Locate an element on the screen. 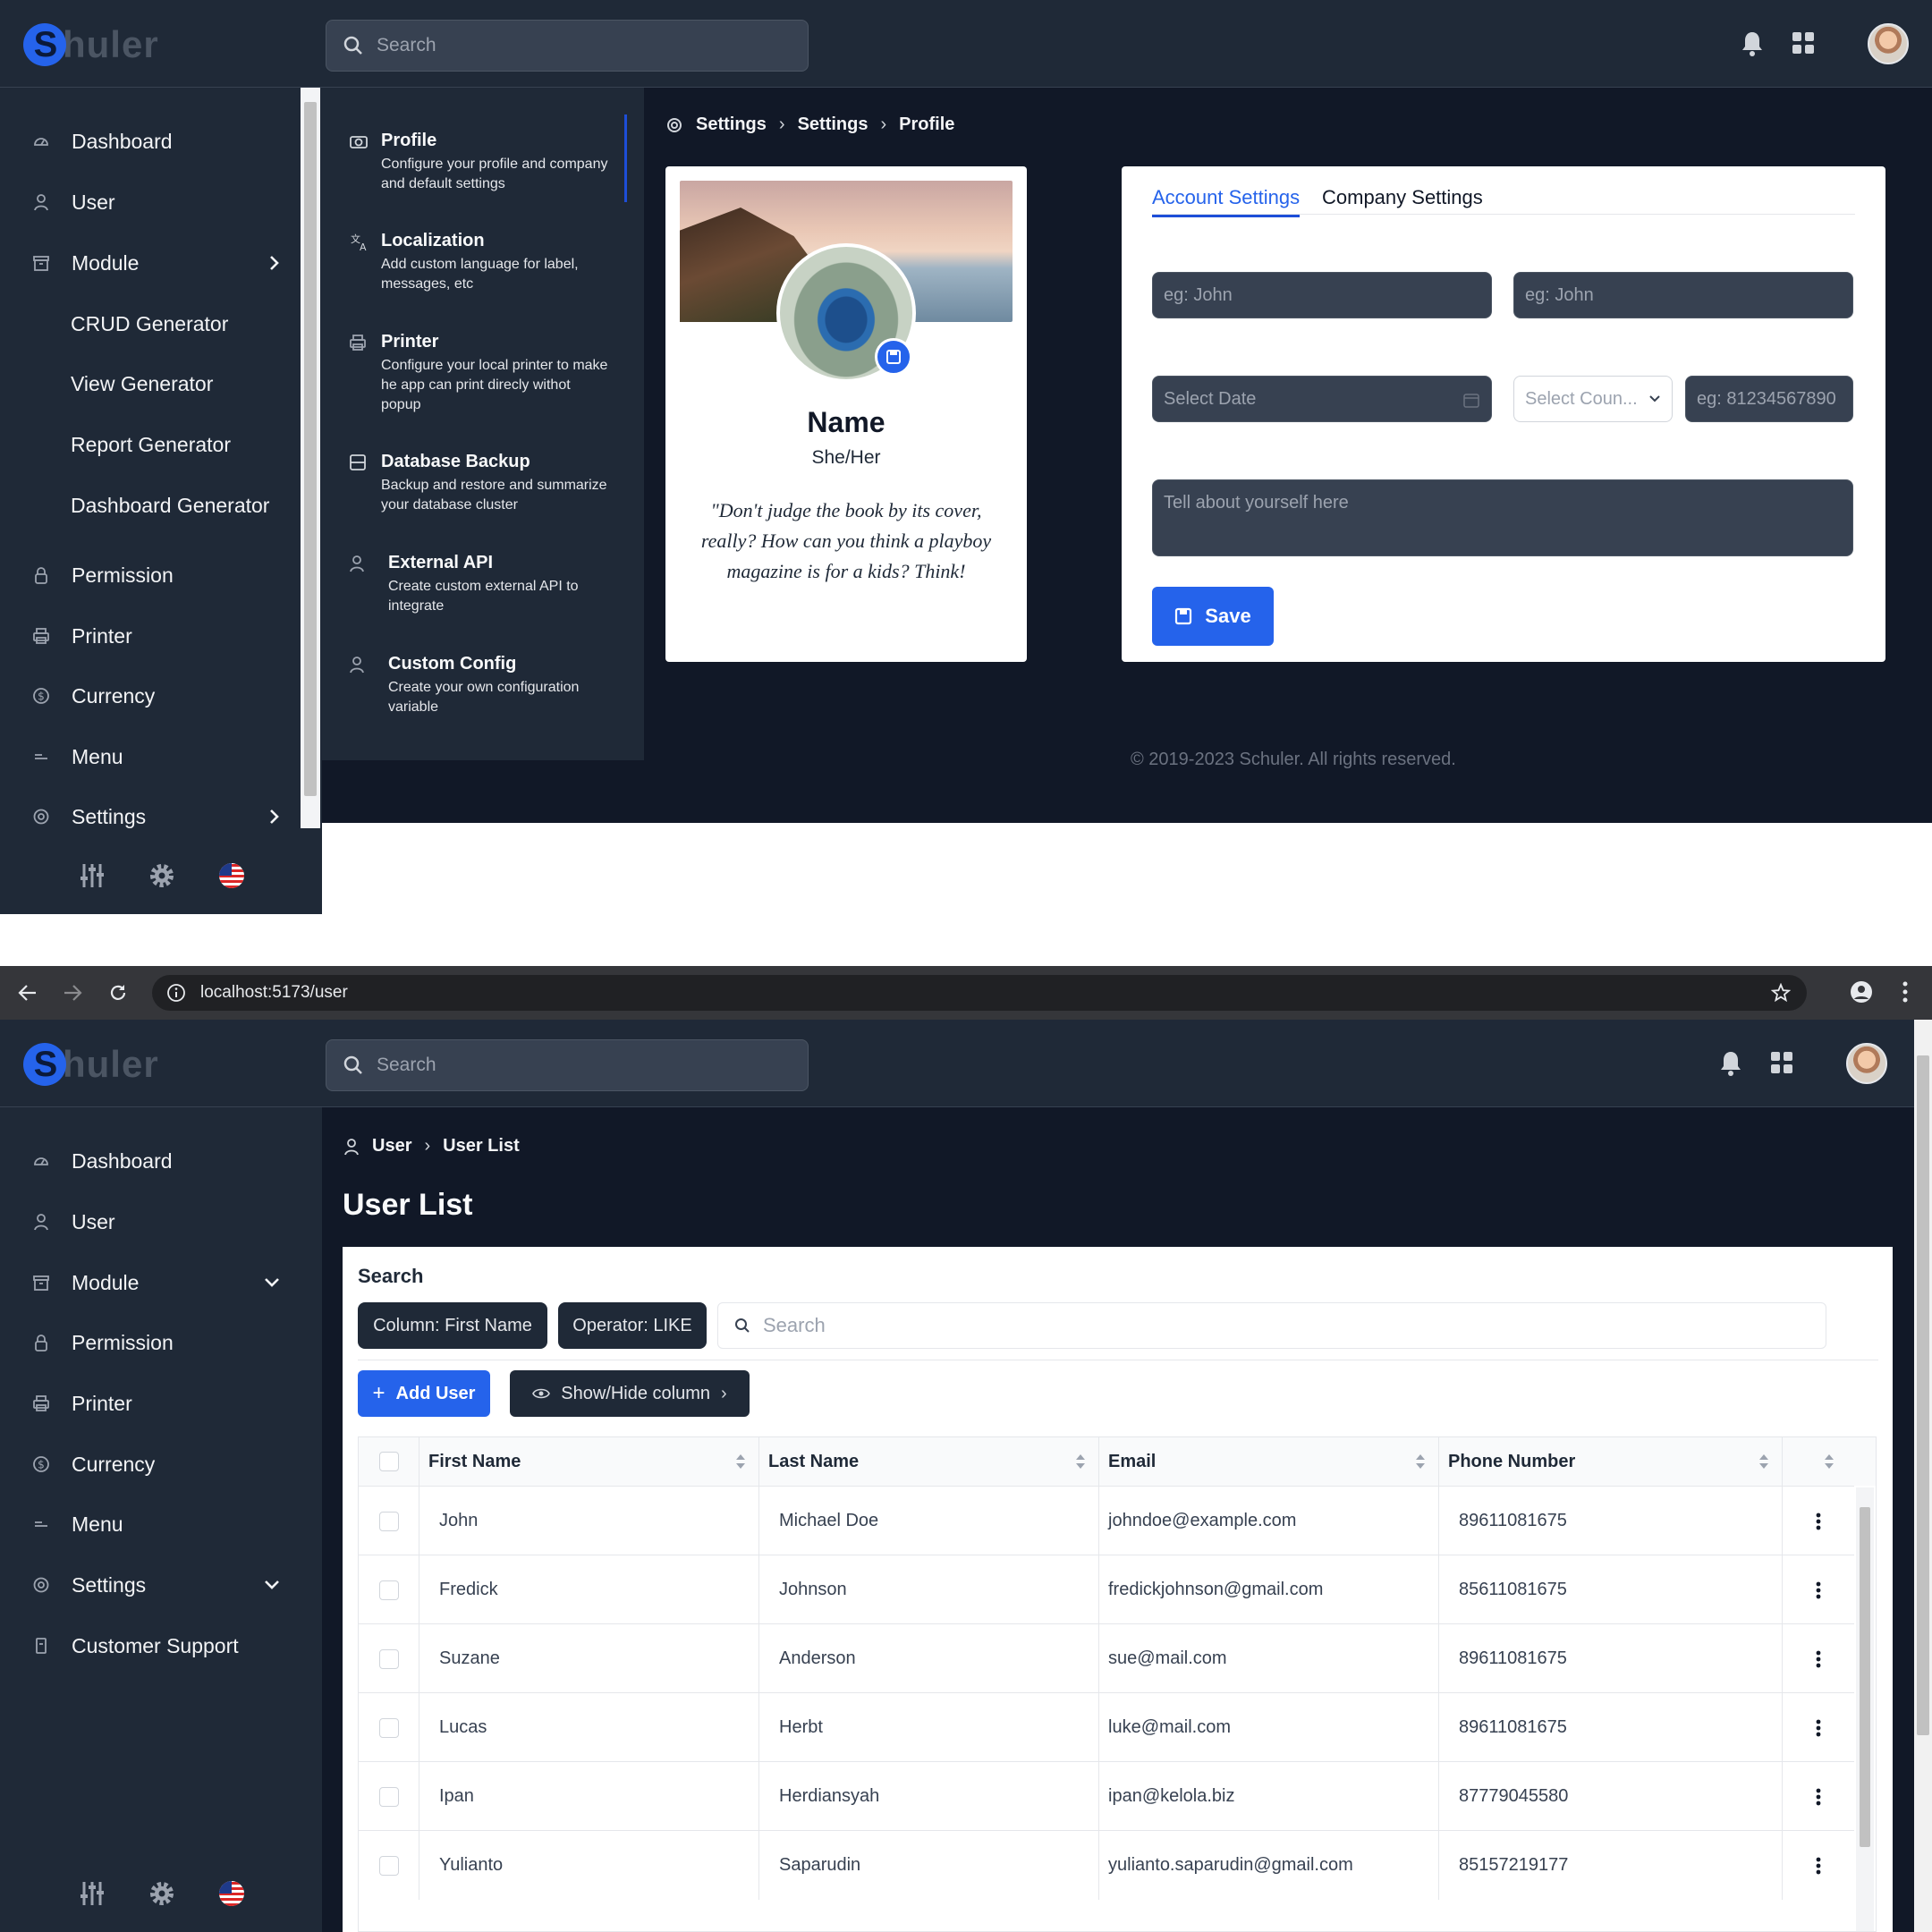  add-user-button: + Add User is located at coordinates (424, 1393).